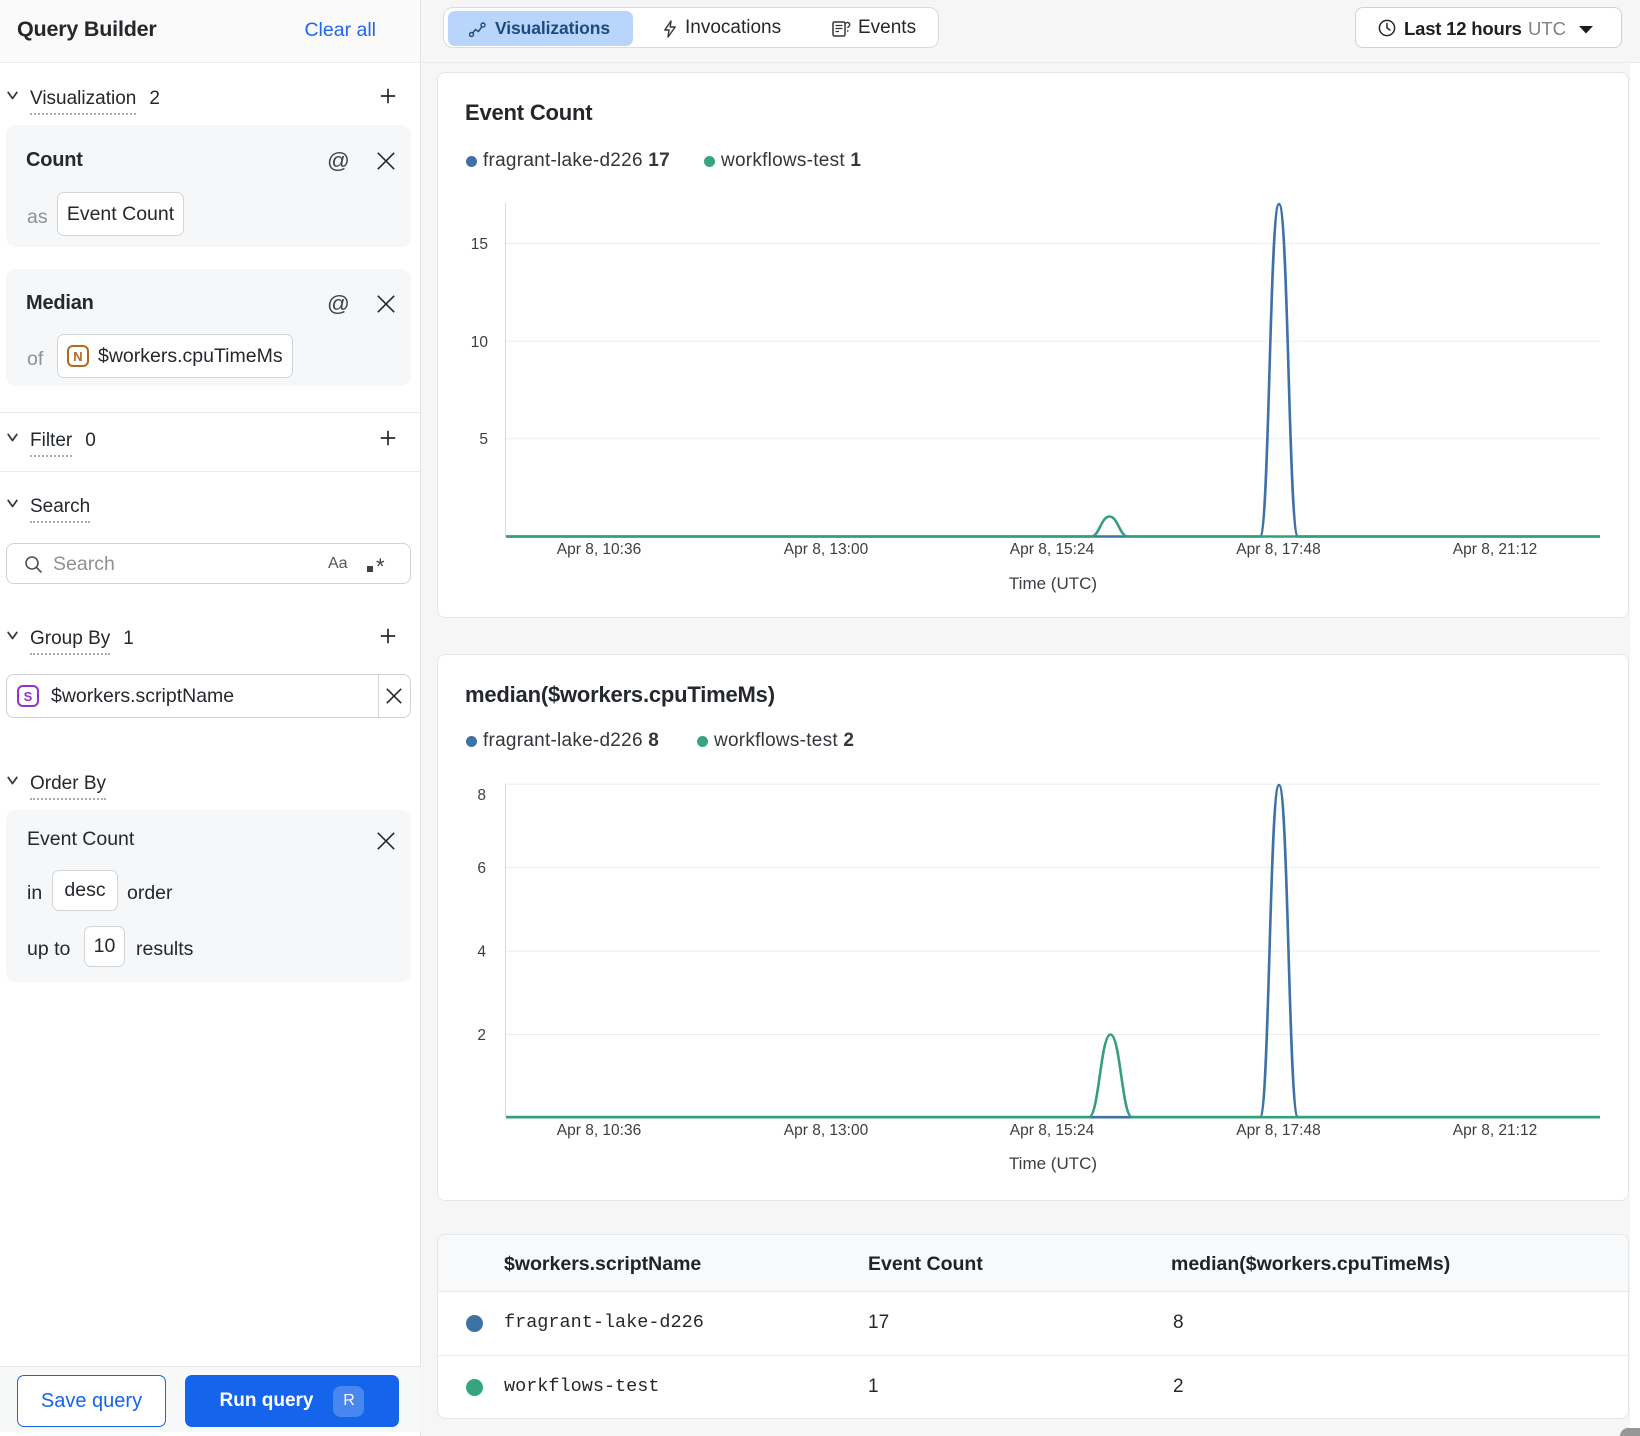 This screenshot has width=1640, height=1436. What do you see at coordinates (481, 795) in the screenshot?
I see `svg-text: 8` at bounding box center [481, 795].